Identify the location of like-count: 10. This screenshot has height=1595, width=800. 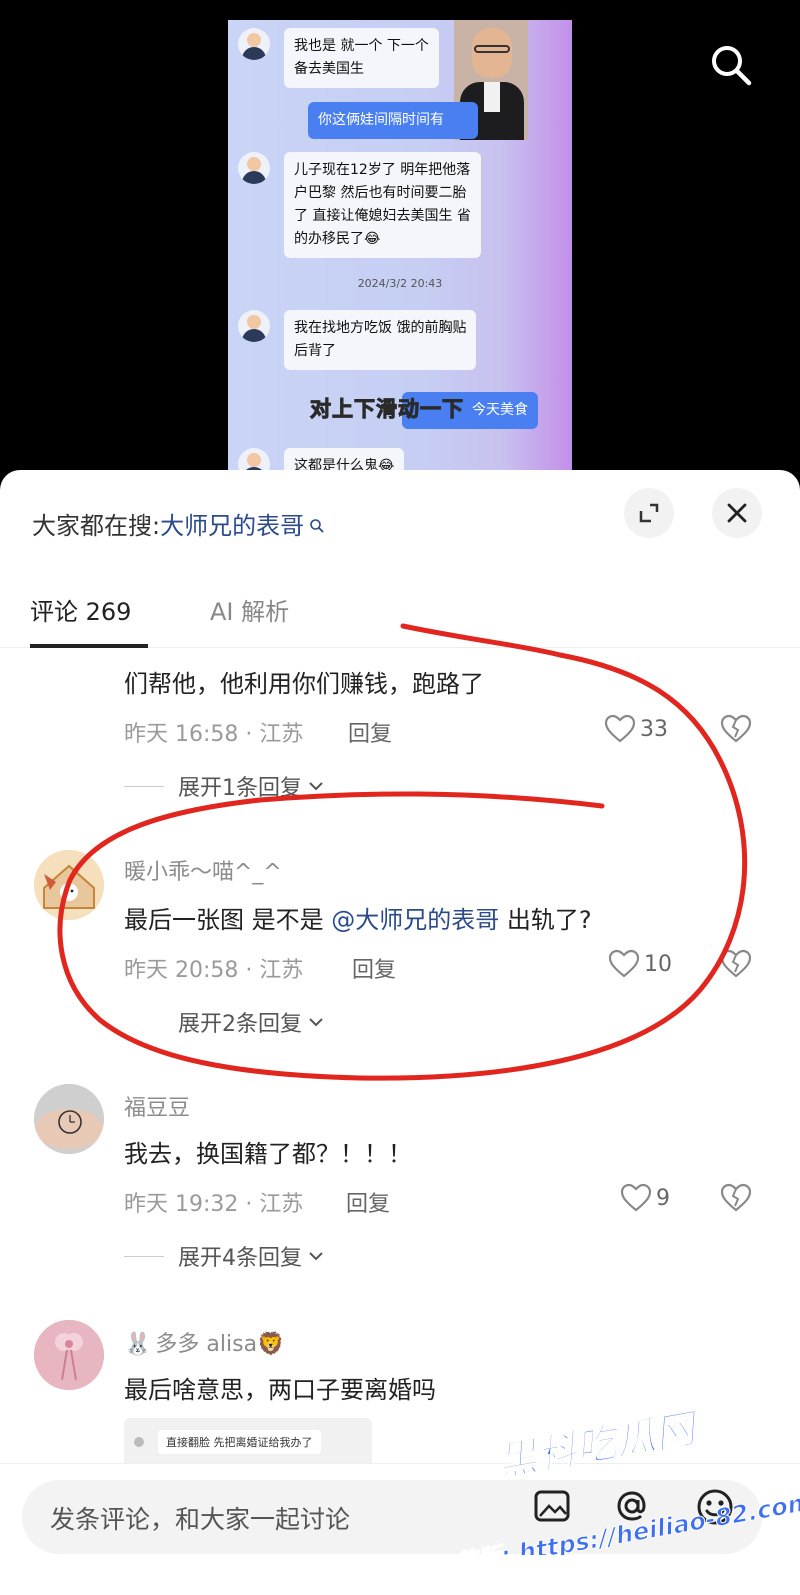
(658, 964).